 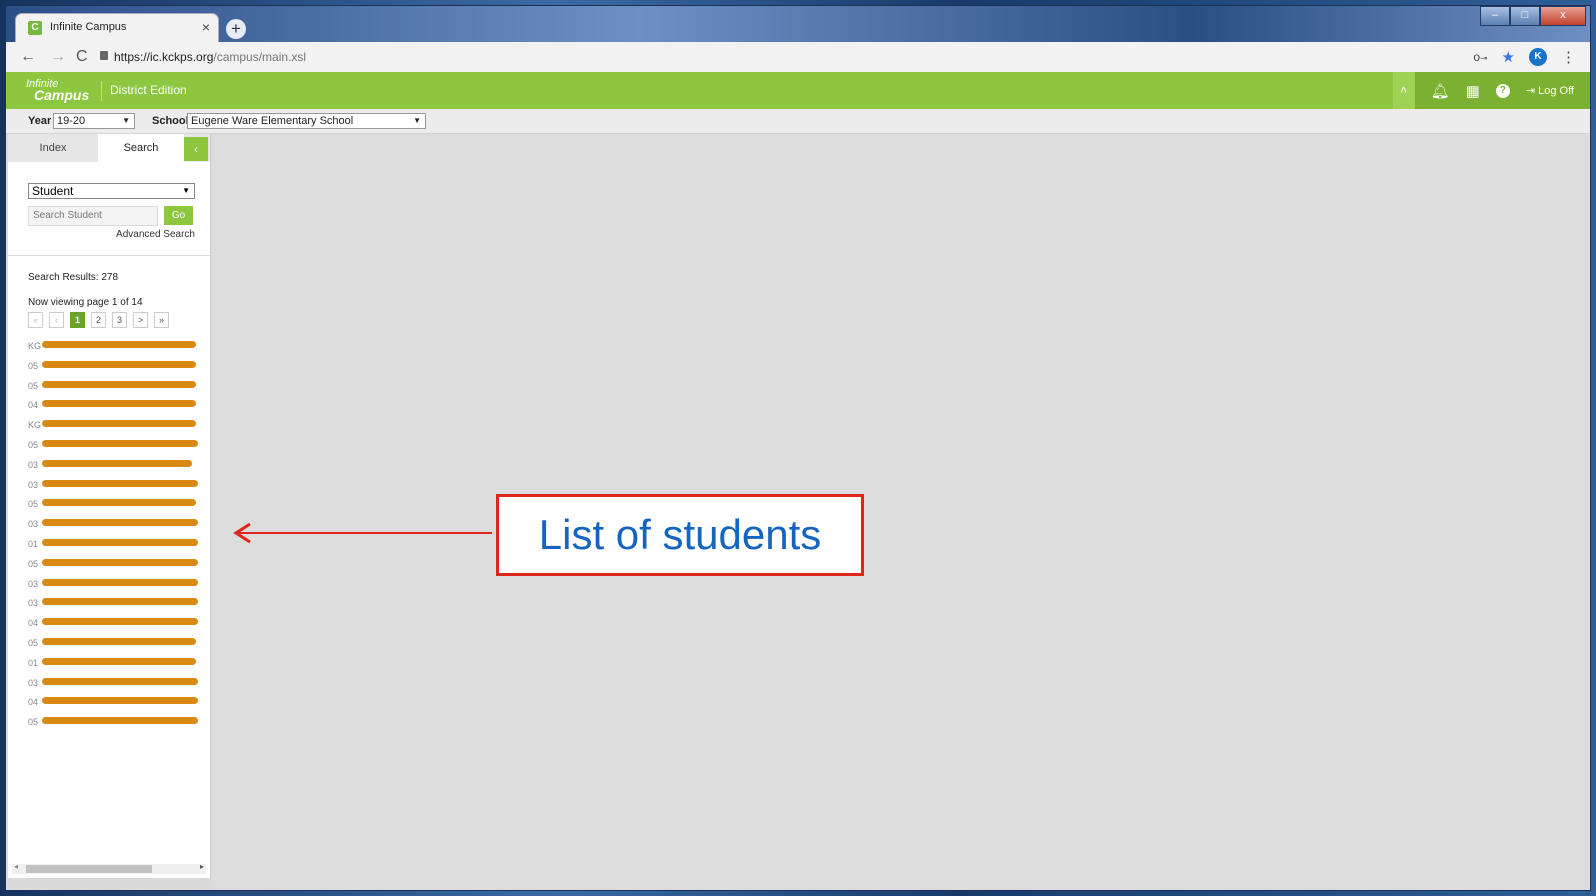 I want to click on browser-menu-icon: ⋮, so click(x=1568, y=57).